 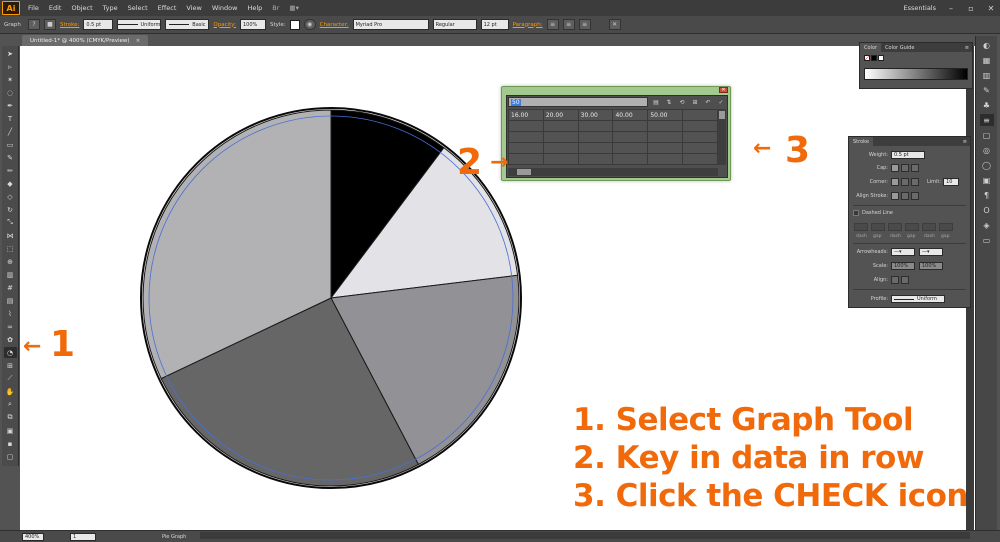 I want to click on menu-view: View, so click(x=193, y=8).